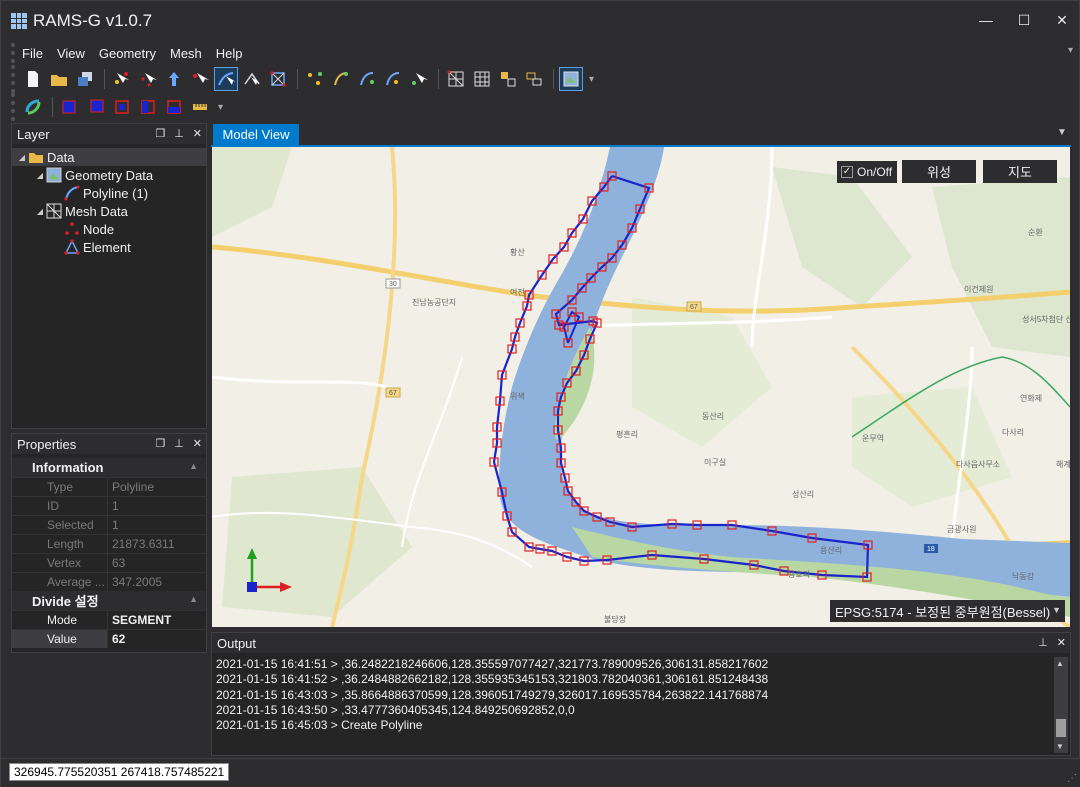  What do you see at coordinates (200, 107) in the screenshot?
I see `ruler-icon` at bounding box center [200, 107].